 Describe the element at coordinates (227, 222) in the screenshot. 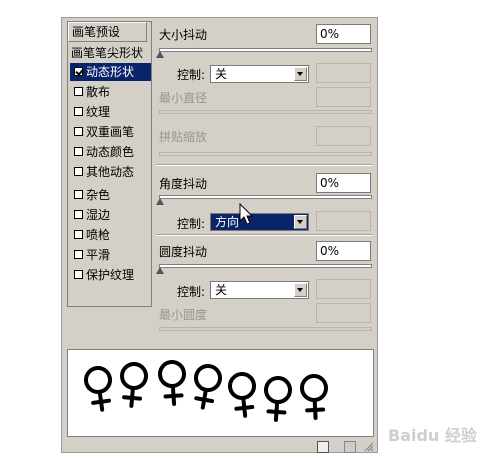

I see `select-value: 方向` at that location.